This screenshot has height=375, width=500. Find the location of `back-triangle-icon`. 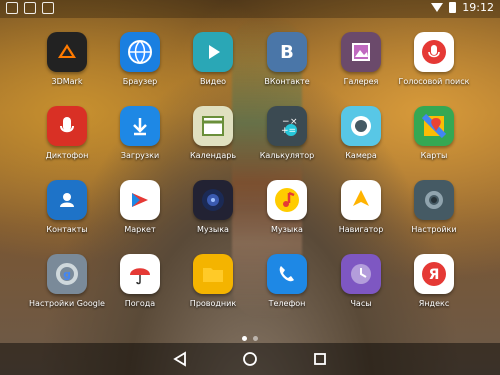

back-triangle-icon is located at coordinates (180, 359).